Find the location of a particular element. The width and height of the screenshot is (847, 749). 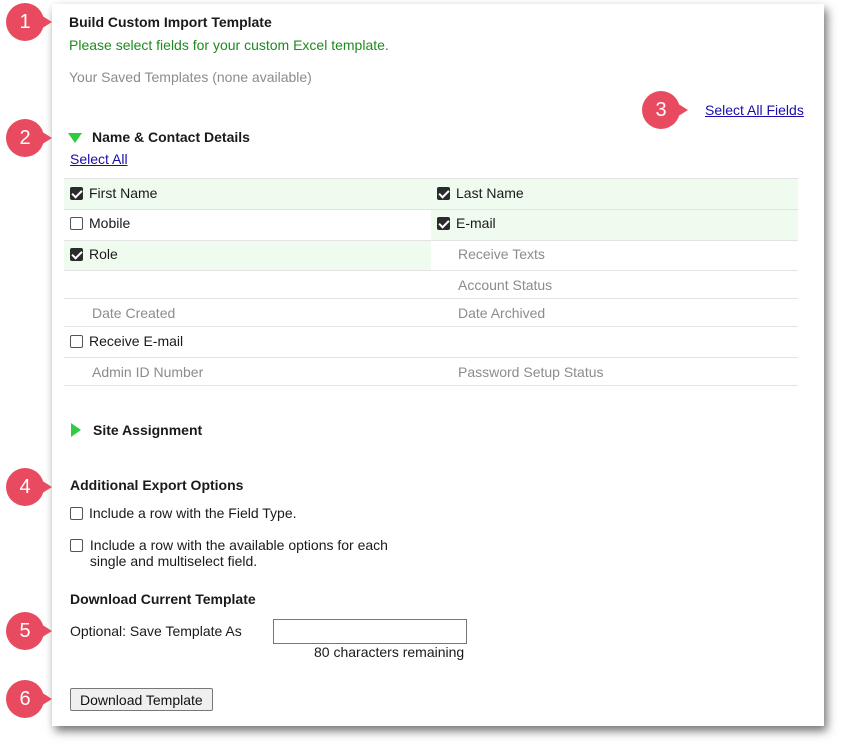

badge-number: 4 is located at coordinates (25, 487).